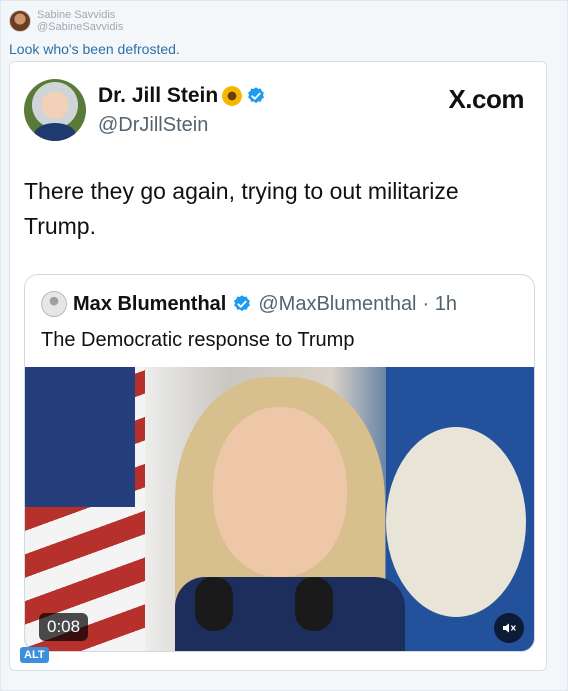 This screenshot has height=691, width=568. I want to click on author-avatar, so click(20, 21).